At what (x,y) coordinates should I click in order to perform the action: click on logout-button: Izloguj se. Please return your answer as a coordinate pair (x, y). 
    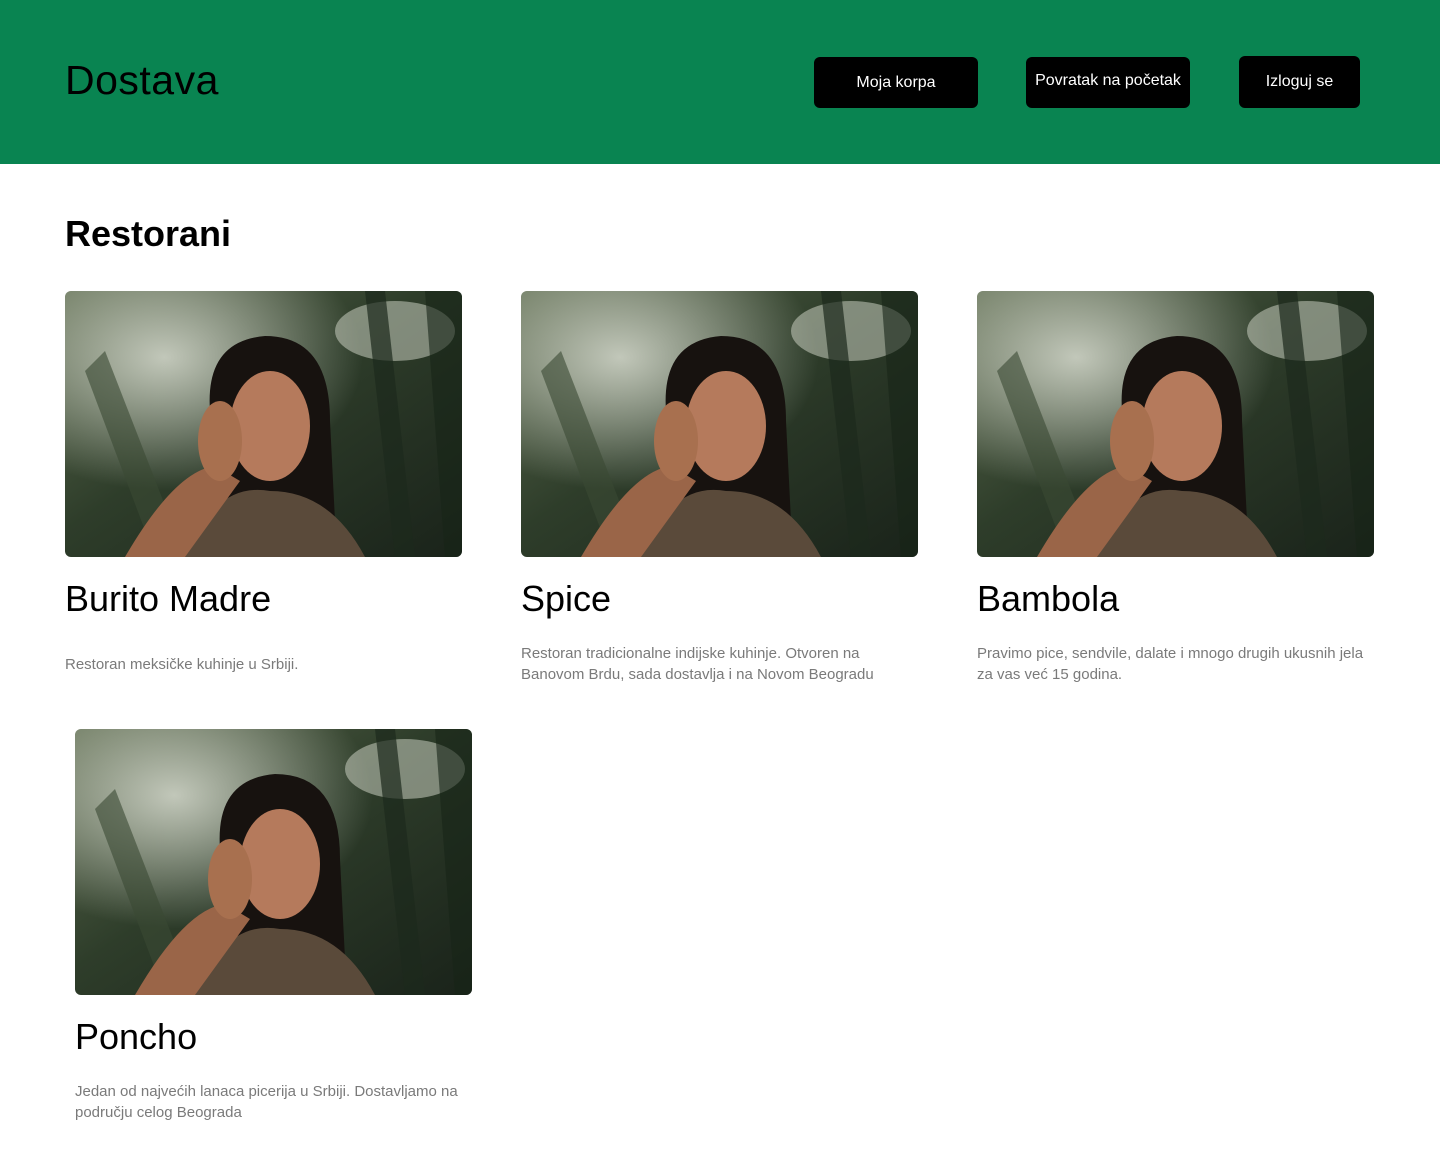
    Looking at the image, I should click on (1299, 82).